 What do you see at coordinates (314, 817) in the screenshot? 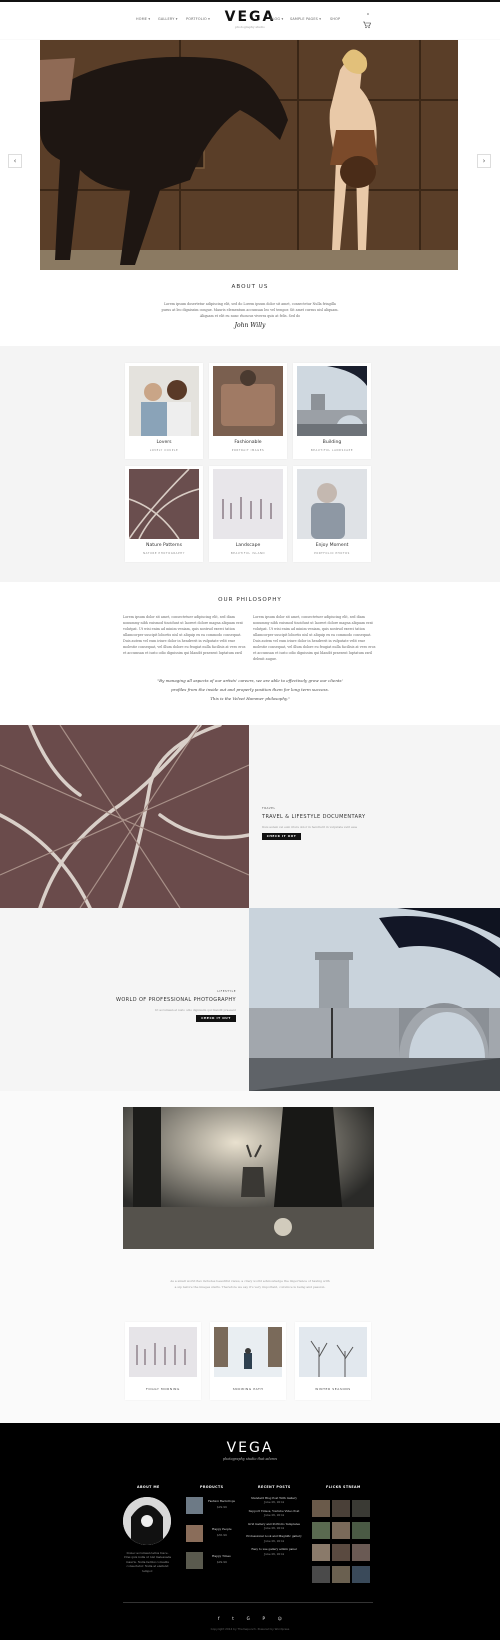
I see `feature-1-title: TRAVEL & LIFESTYLE DOCUMENTARY` at bounding box center [314, 817].